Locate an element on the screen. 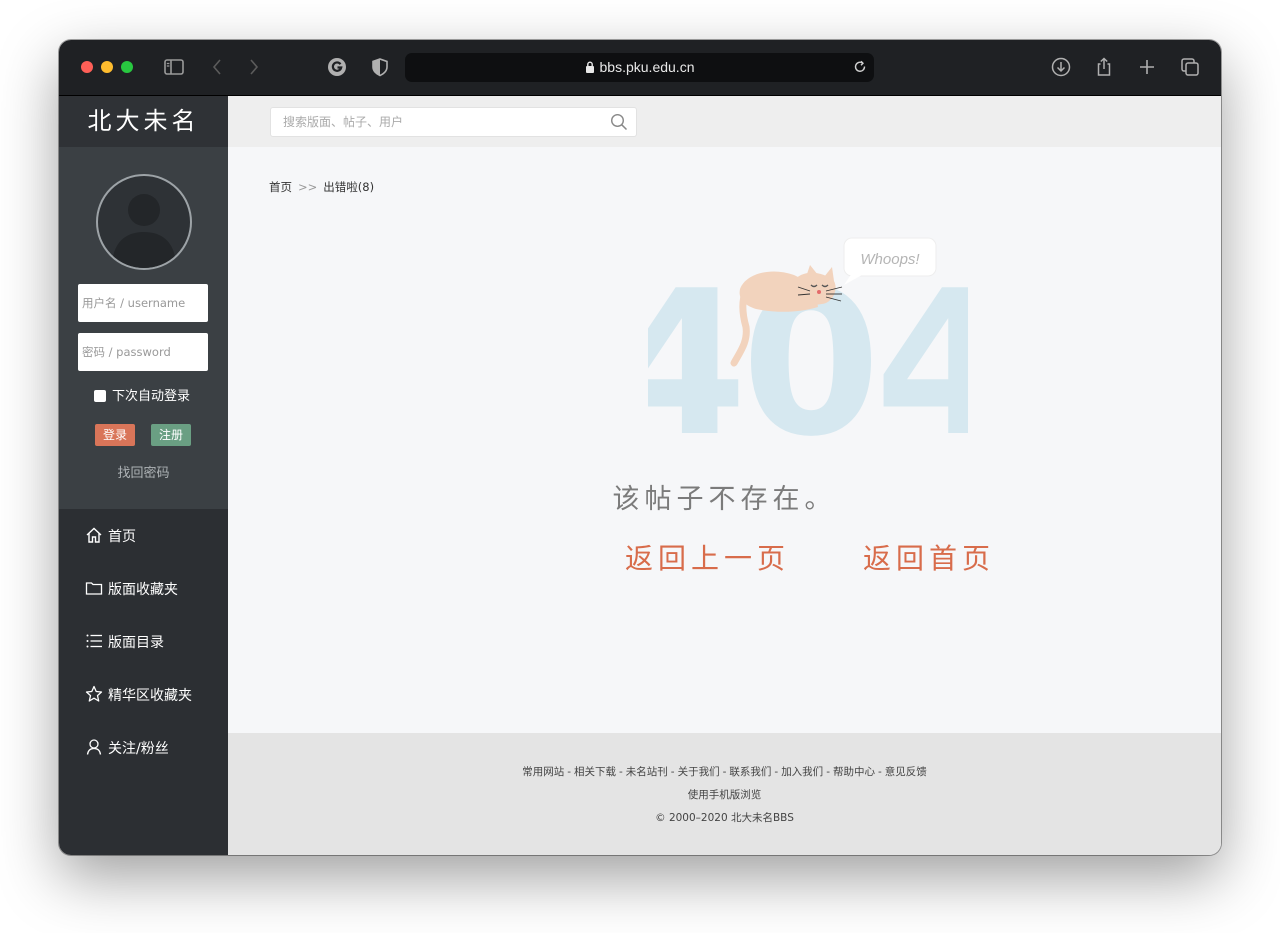 The image size is (1280, 933). list-icon is located at coordinates (94, 641).